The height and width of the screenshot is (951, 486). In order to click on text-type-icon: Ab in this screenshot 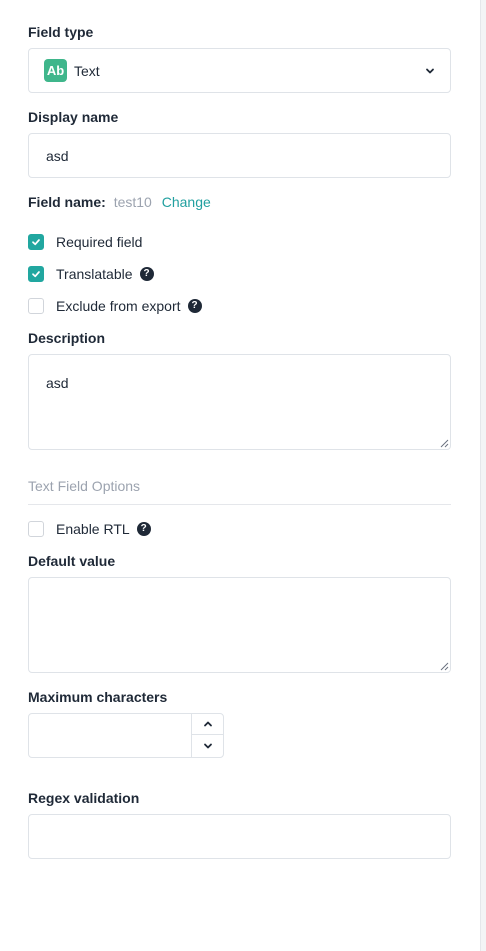, I will do `click(55, 70)`.